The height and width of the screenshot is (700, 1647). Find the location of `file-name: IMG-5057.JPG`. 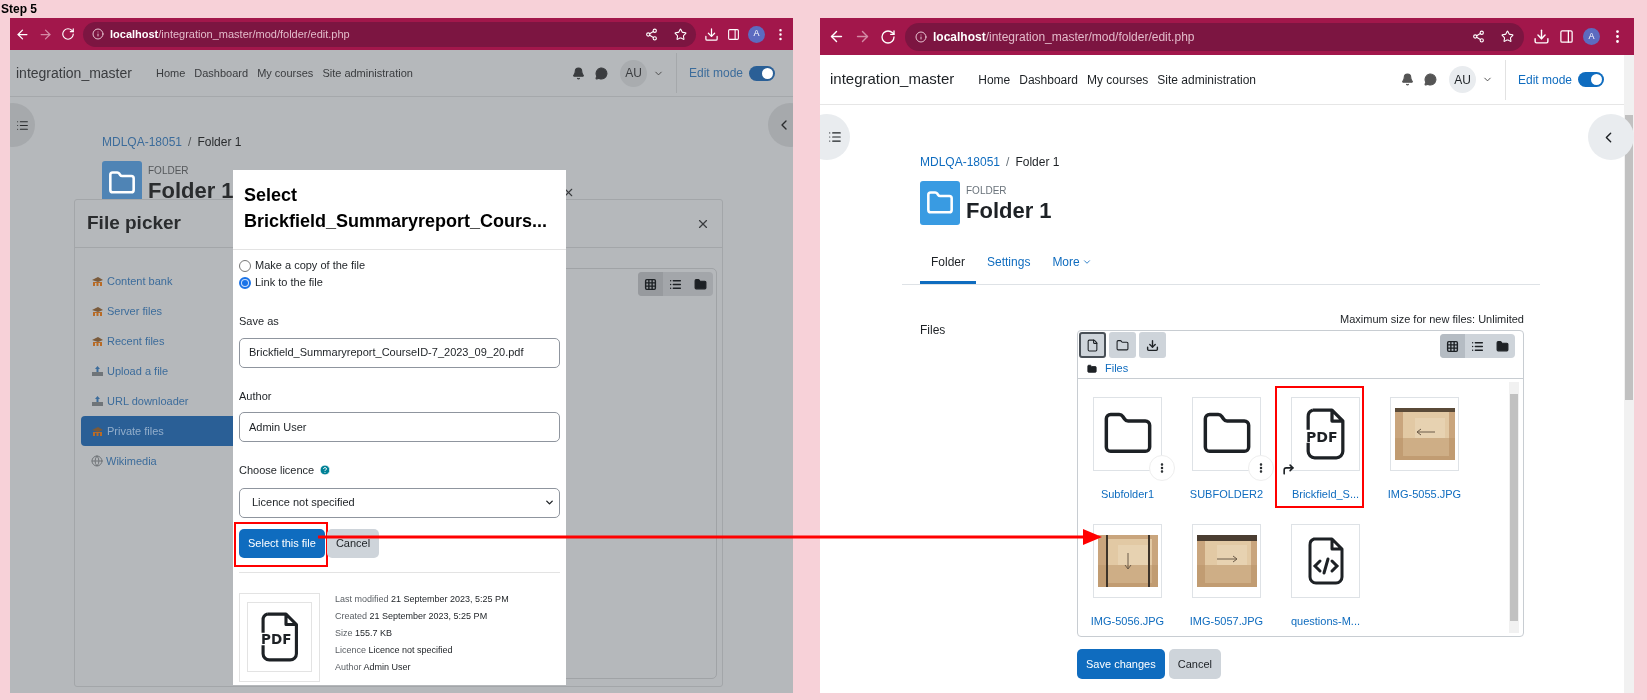

file-name: IMG-5057.JPG is located at coordinates (1226, 621).